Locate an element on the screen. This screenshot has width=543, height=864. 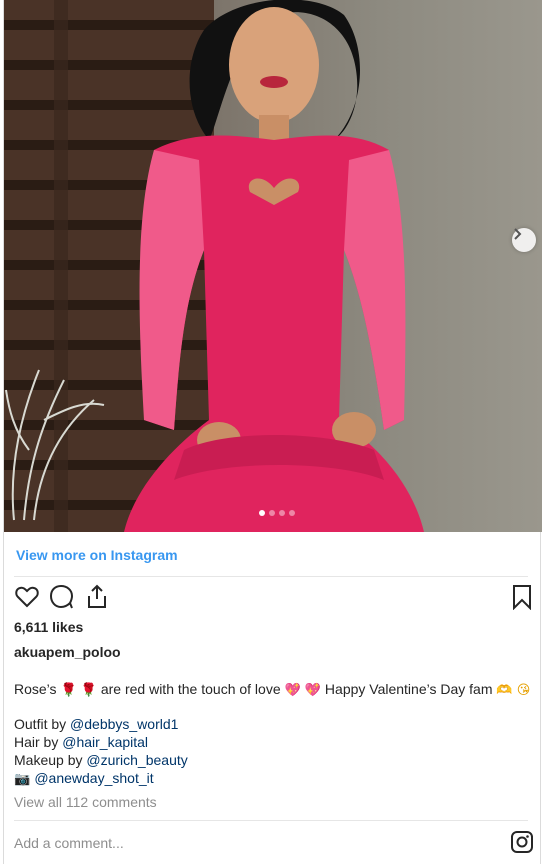
caption-text: Rose’s is located at coordinates (37, 689).